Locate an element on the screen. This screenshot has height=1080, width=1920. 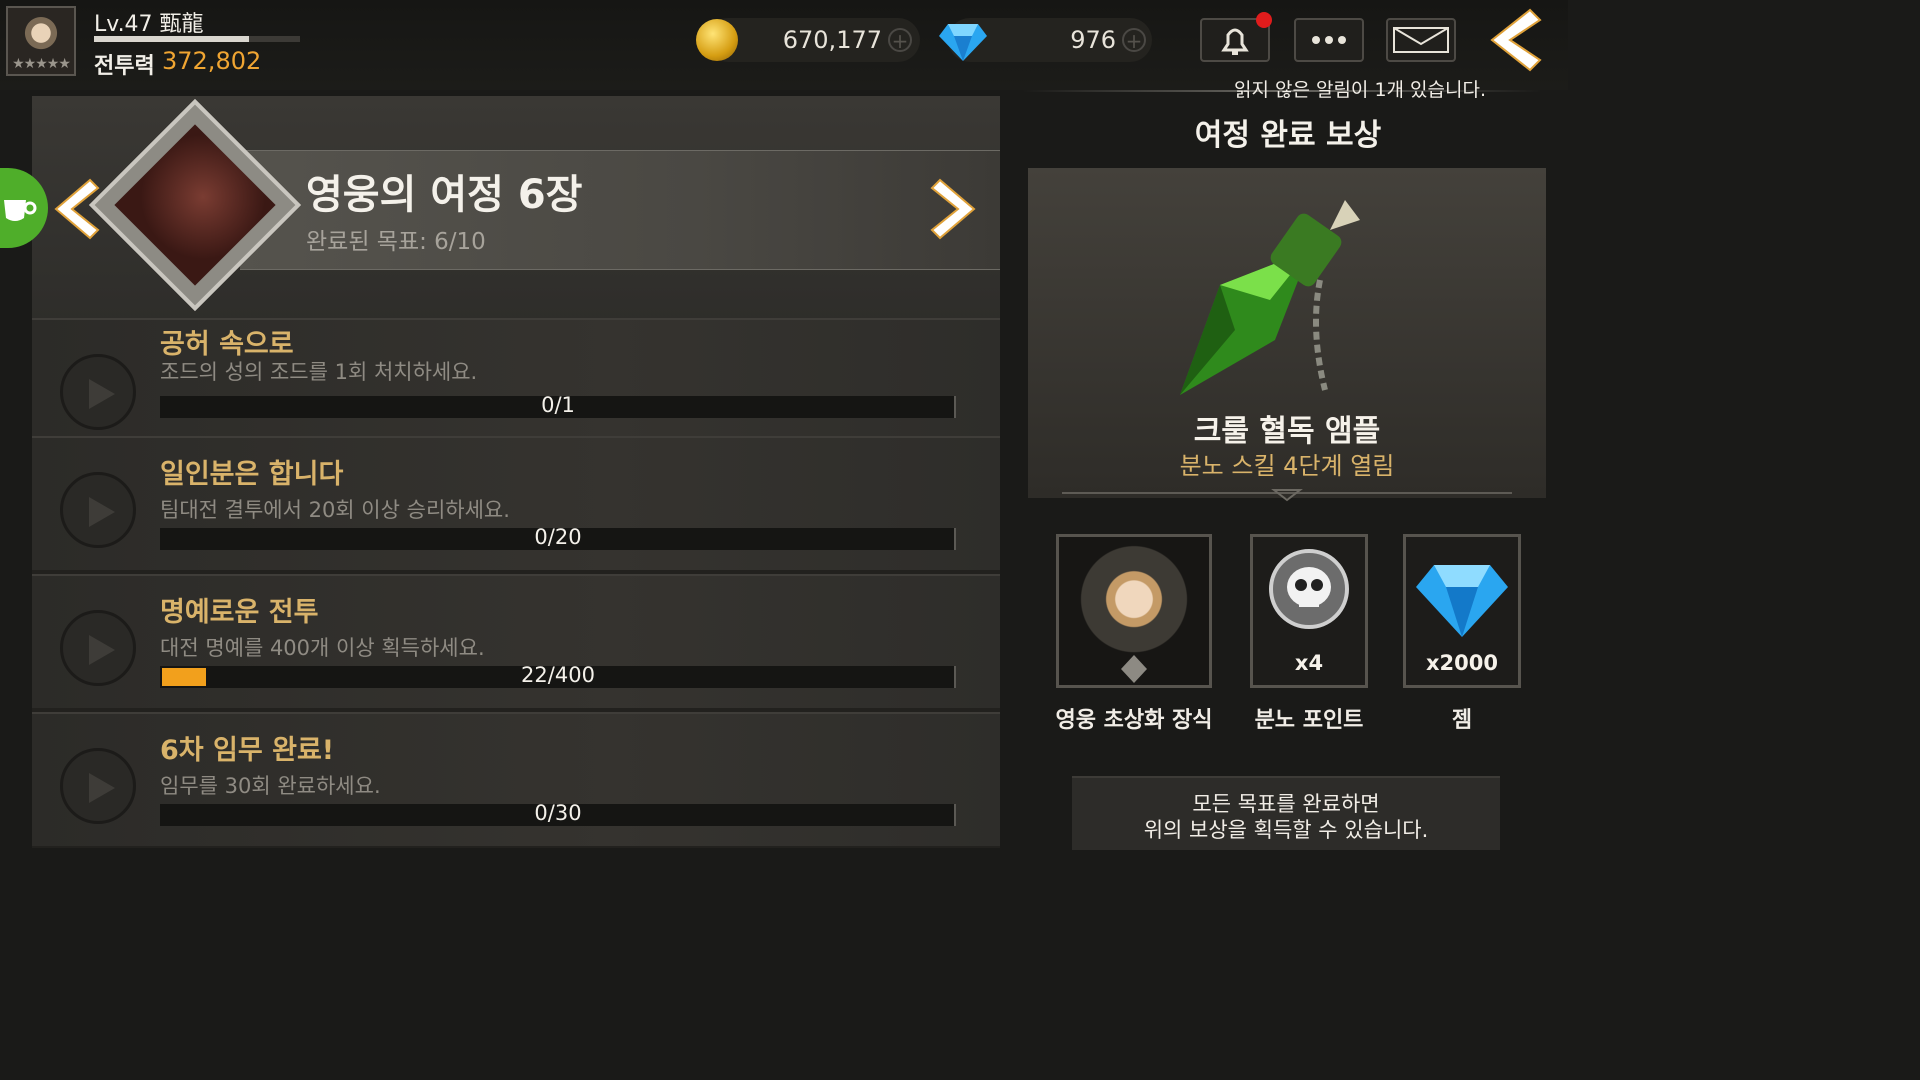
avatar-star-rating: ★★★★★ is located at coordinates (41, 64).